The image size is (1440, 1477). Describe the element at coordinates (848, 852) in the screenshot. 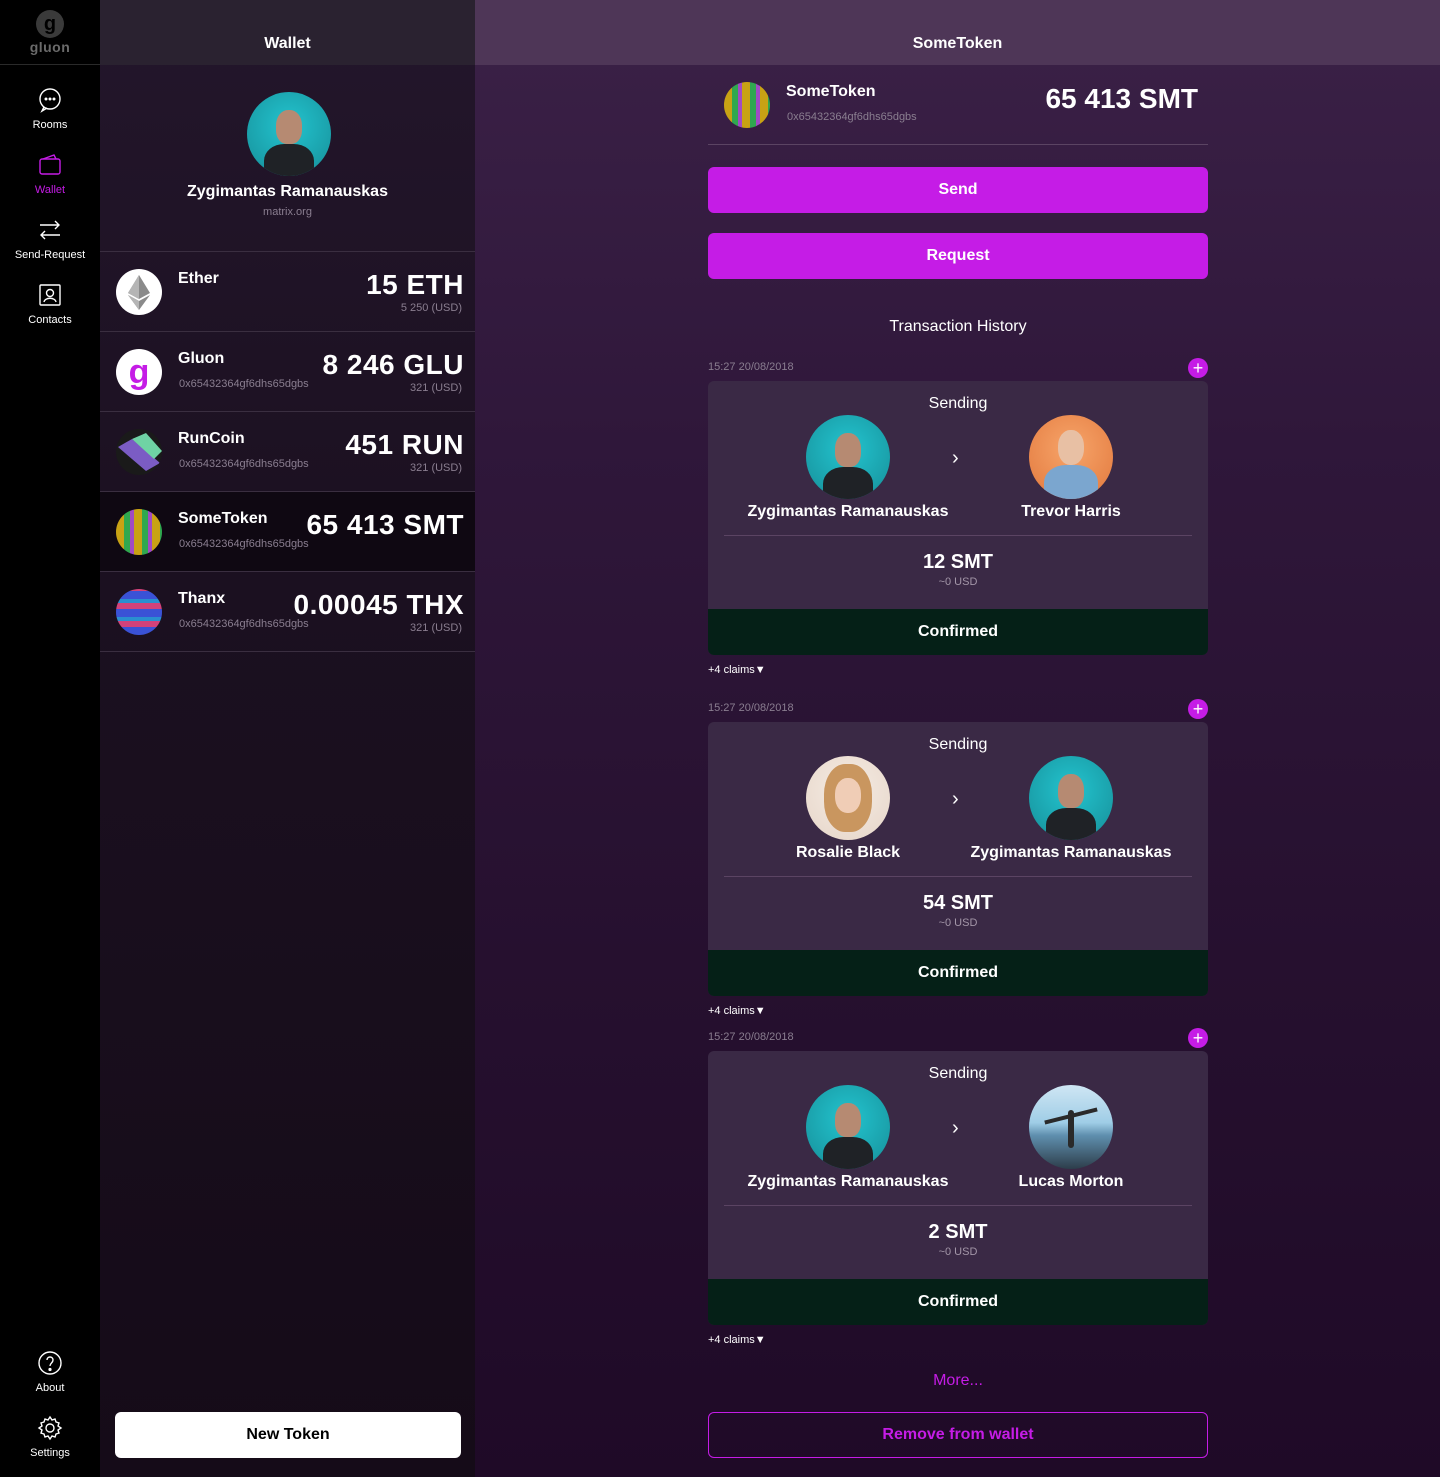

I see `sender-name: Rosalie Black` at that location.